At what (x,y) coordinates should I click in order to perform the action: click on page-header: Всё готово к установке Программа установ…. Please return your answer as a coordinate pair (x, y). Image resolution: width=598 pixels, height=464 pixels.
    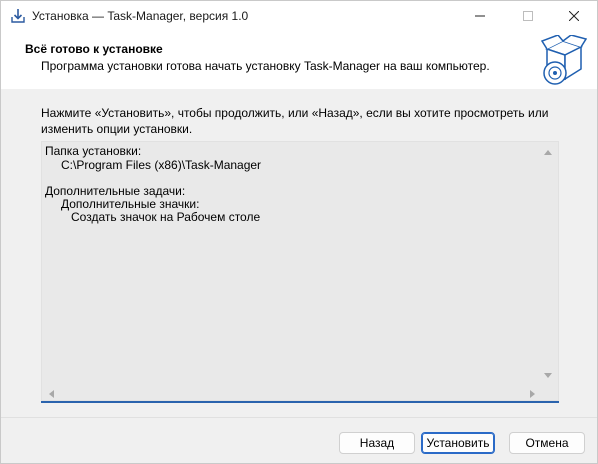
    Looking at the image, I should click on (299, 60).